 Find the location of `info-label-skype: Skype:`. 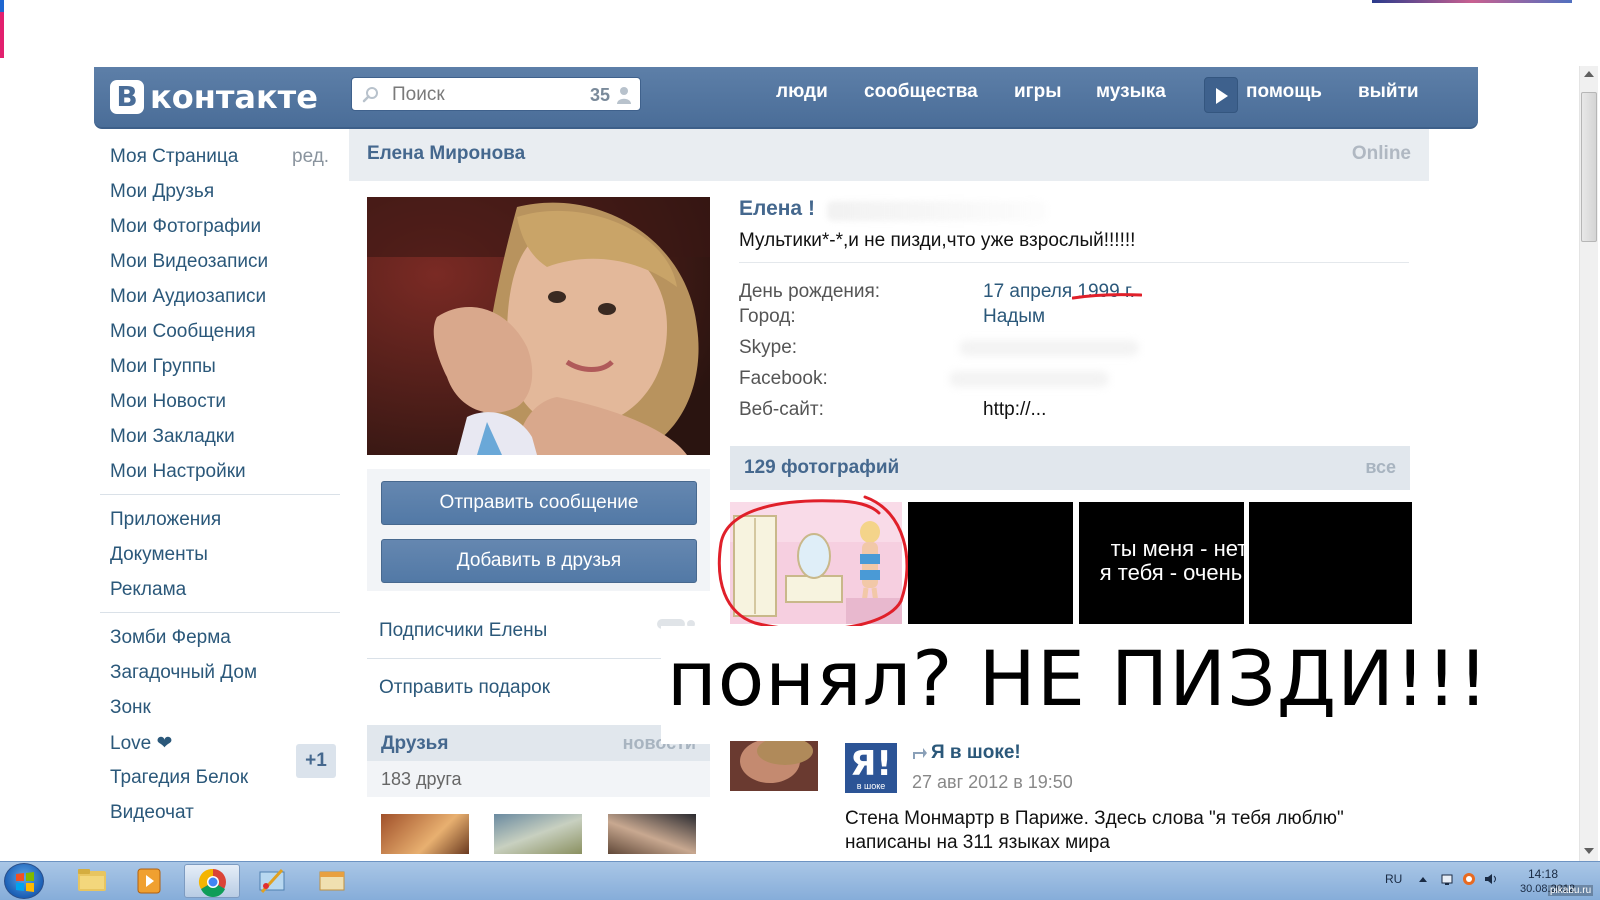

info-label-skype: Skype: is located at coordinates (768, 347).